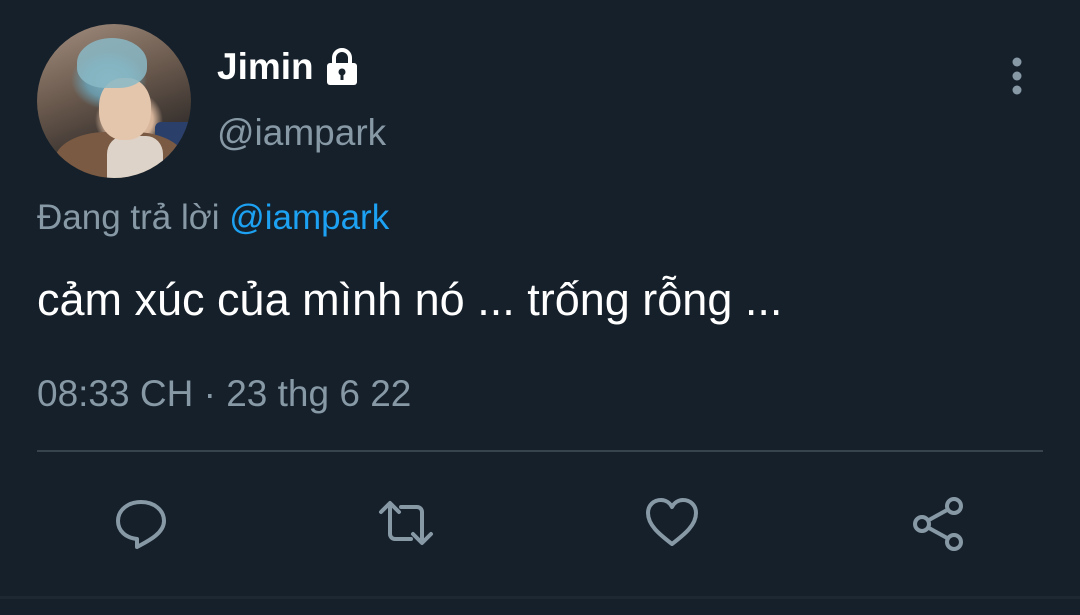 The image size is (1080, 615). Describe the element at coordinates (540, 523) in the screenshot. I see `action-bar` at that location.